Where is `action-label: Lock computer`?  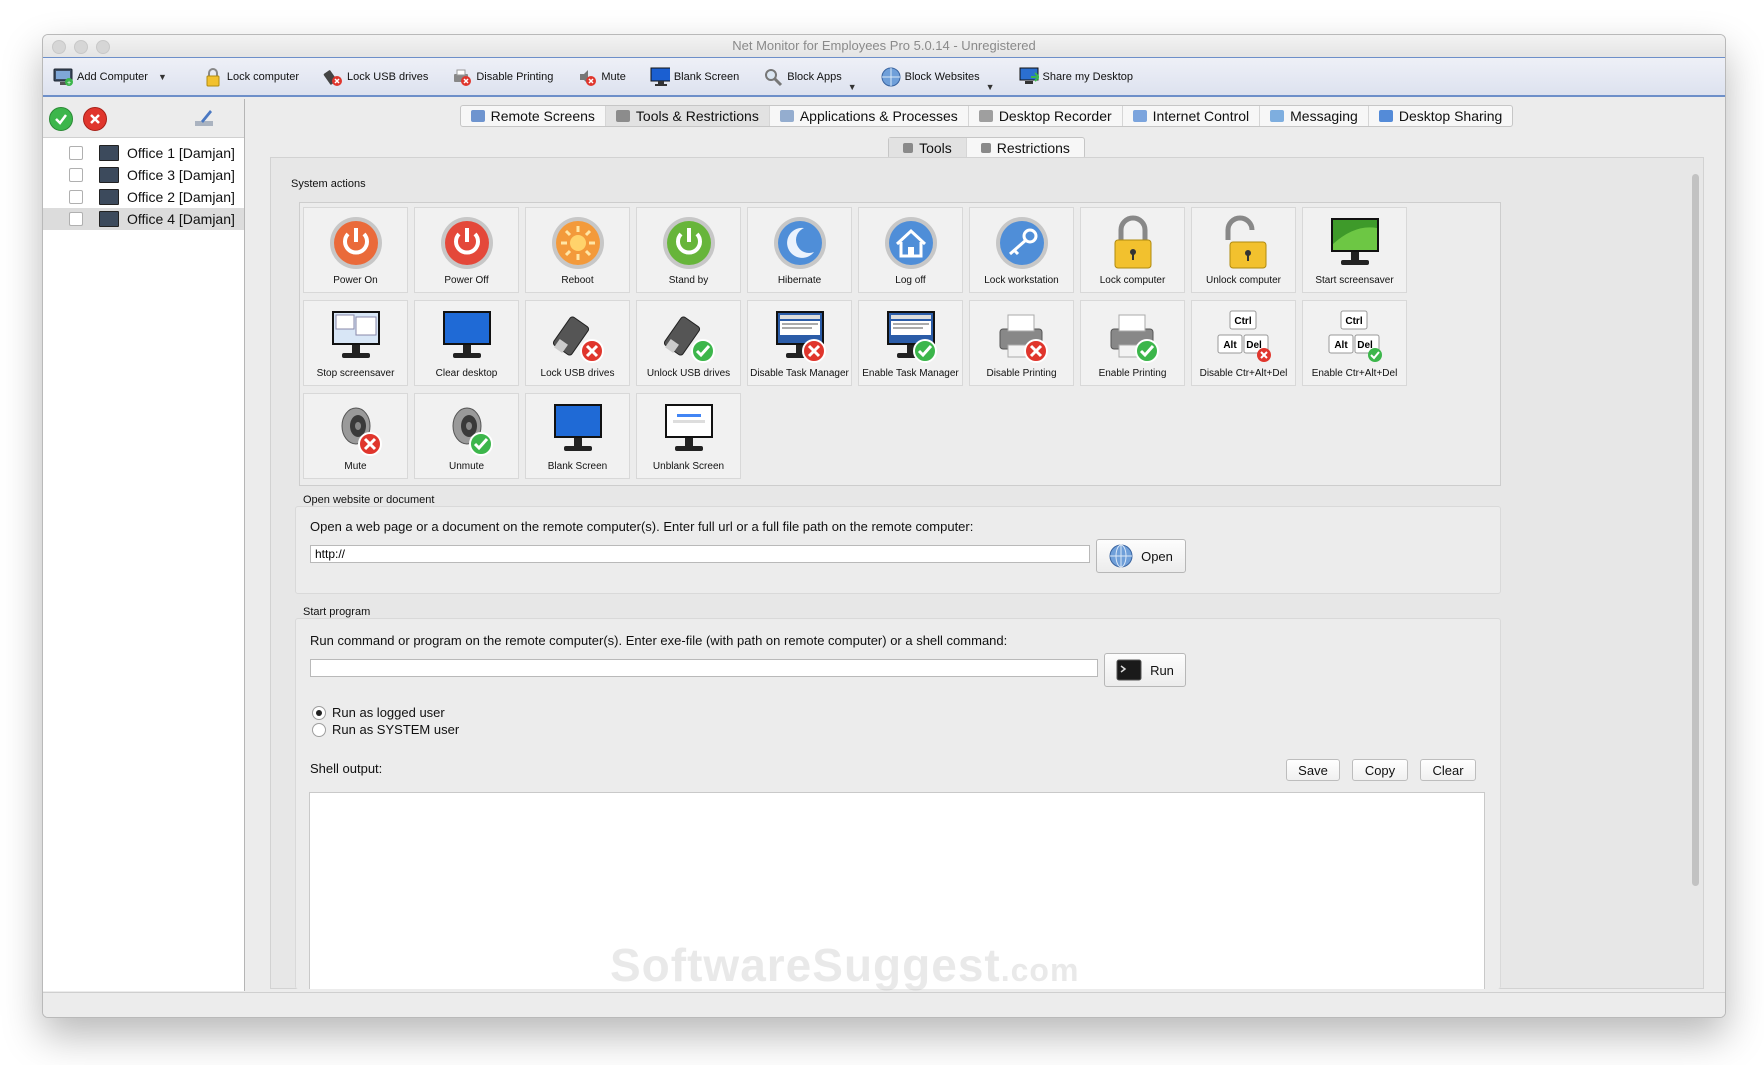 action-label: Lock computer is located at coordinates (1132, 280).